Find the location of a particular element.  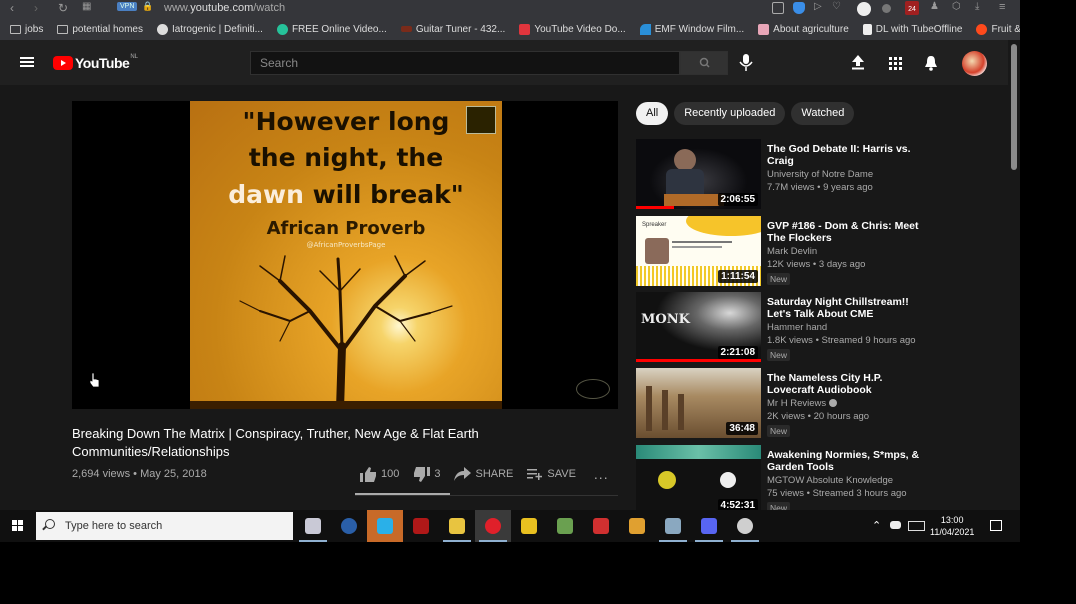

taskbar-app-red-triangle is located at coordinates (601, 526).